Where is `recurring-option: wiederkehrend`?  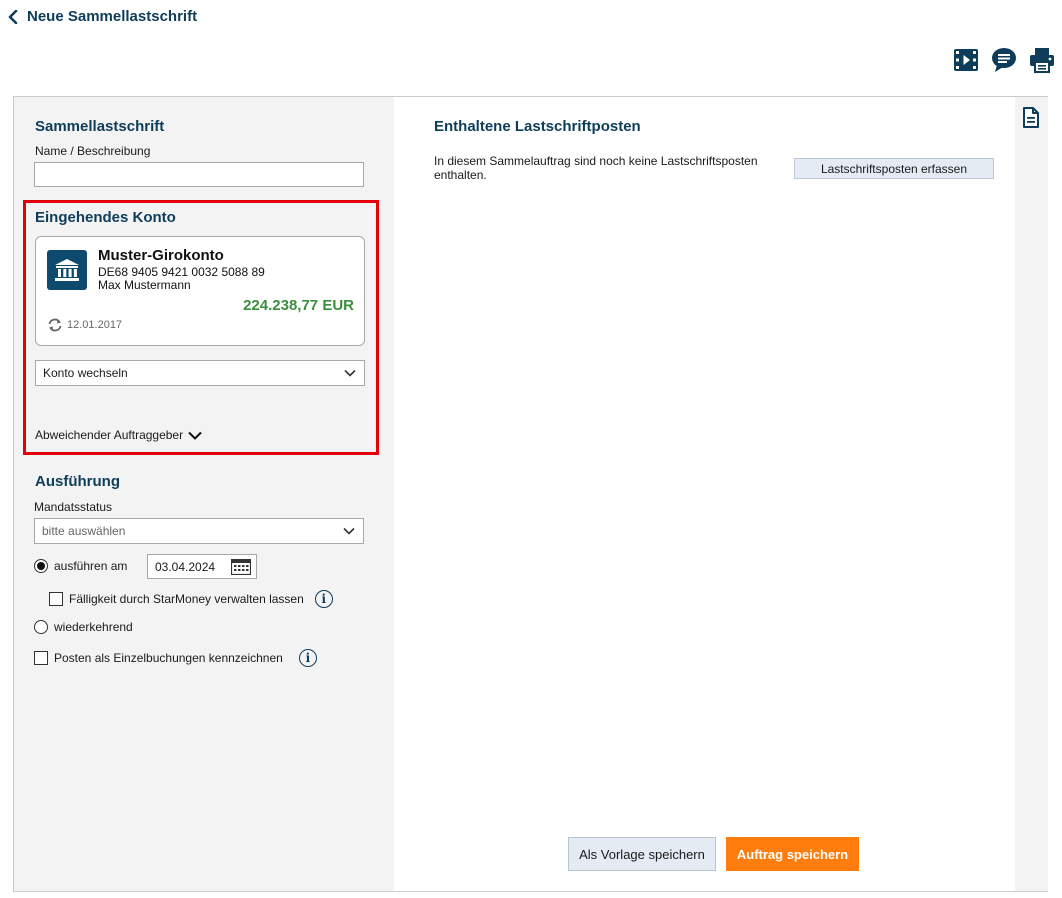
recurring-option: wiederkehrend is located at coordinates (83, 627).